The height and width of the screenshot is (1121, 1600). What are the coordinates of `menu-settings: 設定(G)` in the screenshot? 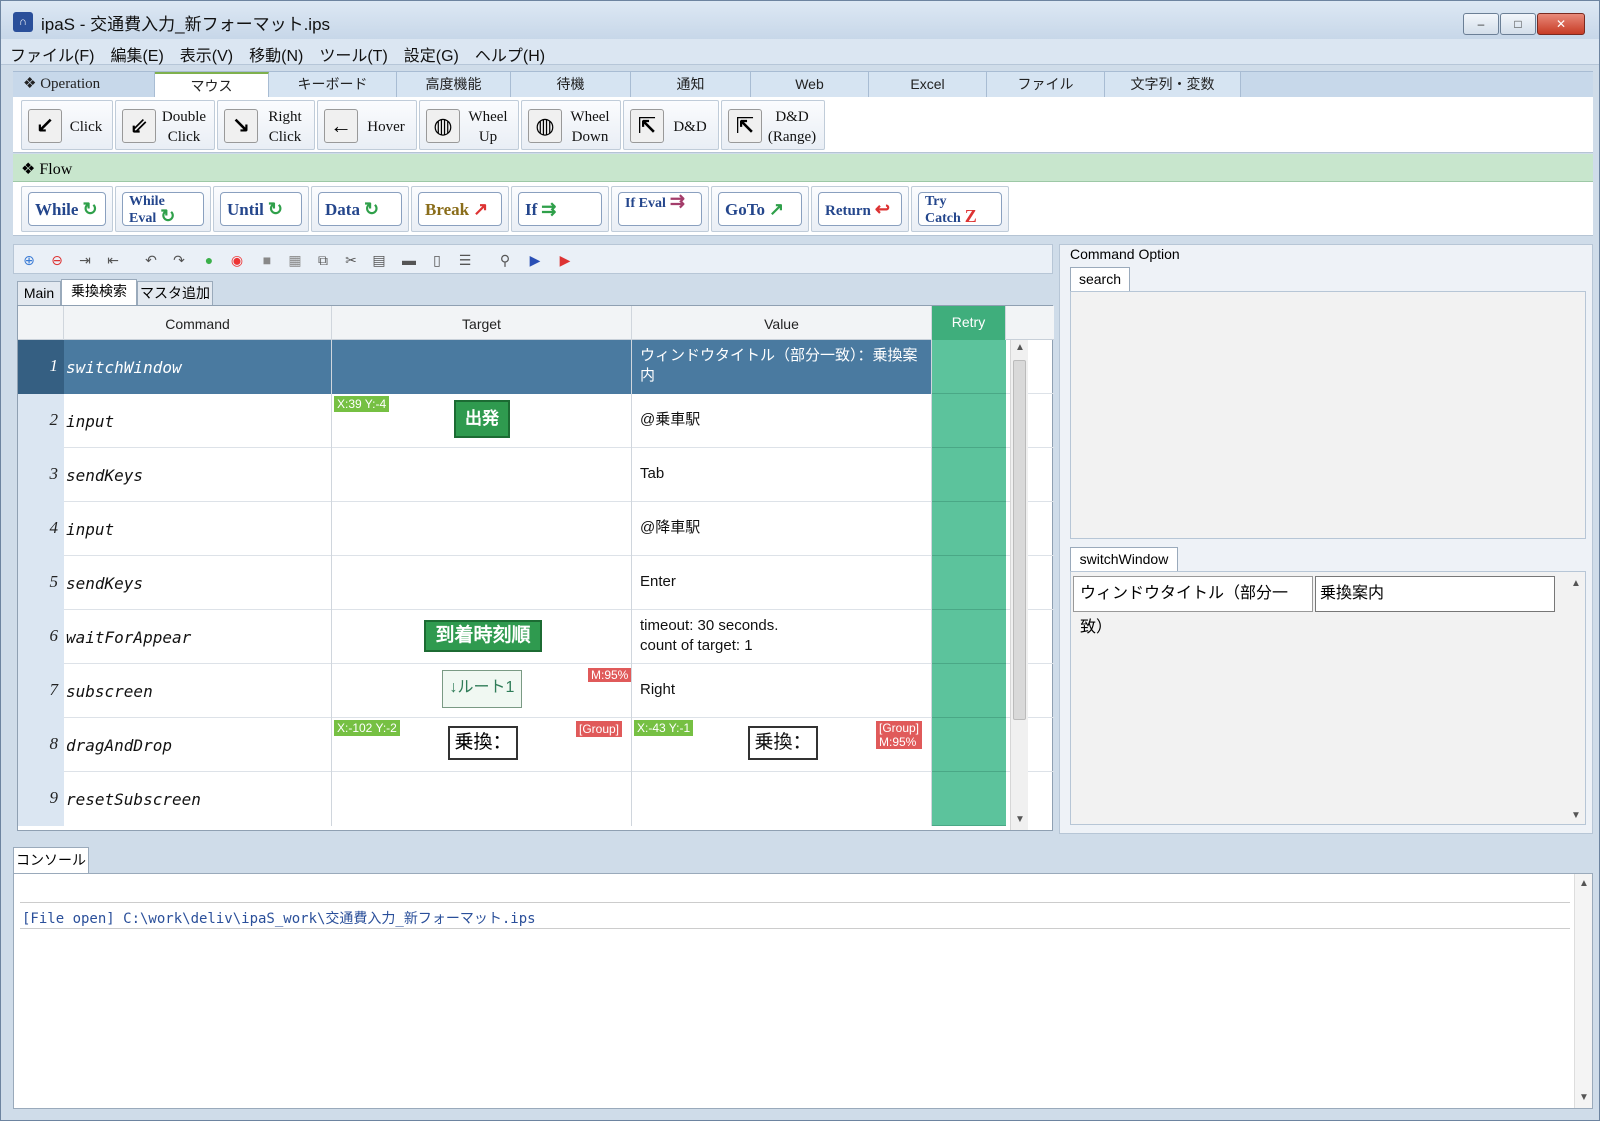 It's located at (430, 52).